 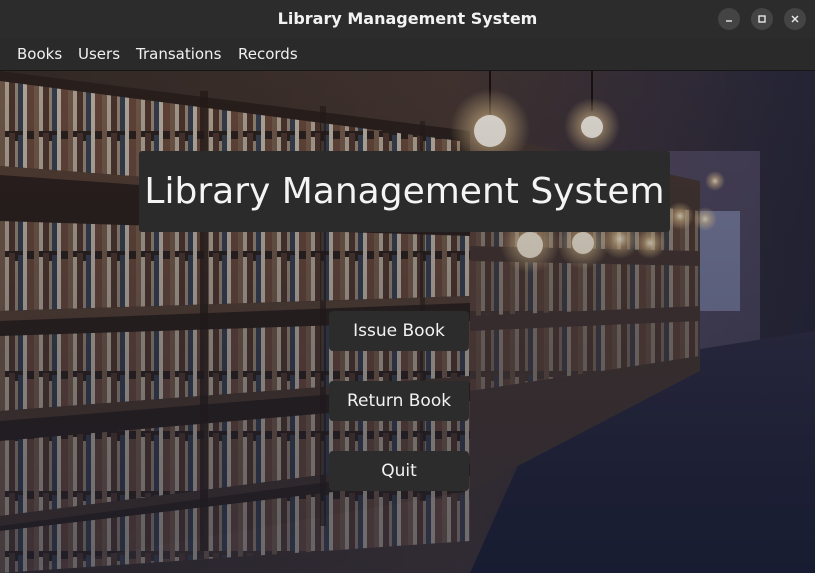 I want to click on maximize-icon, so click(x=762, y=19).